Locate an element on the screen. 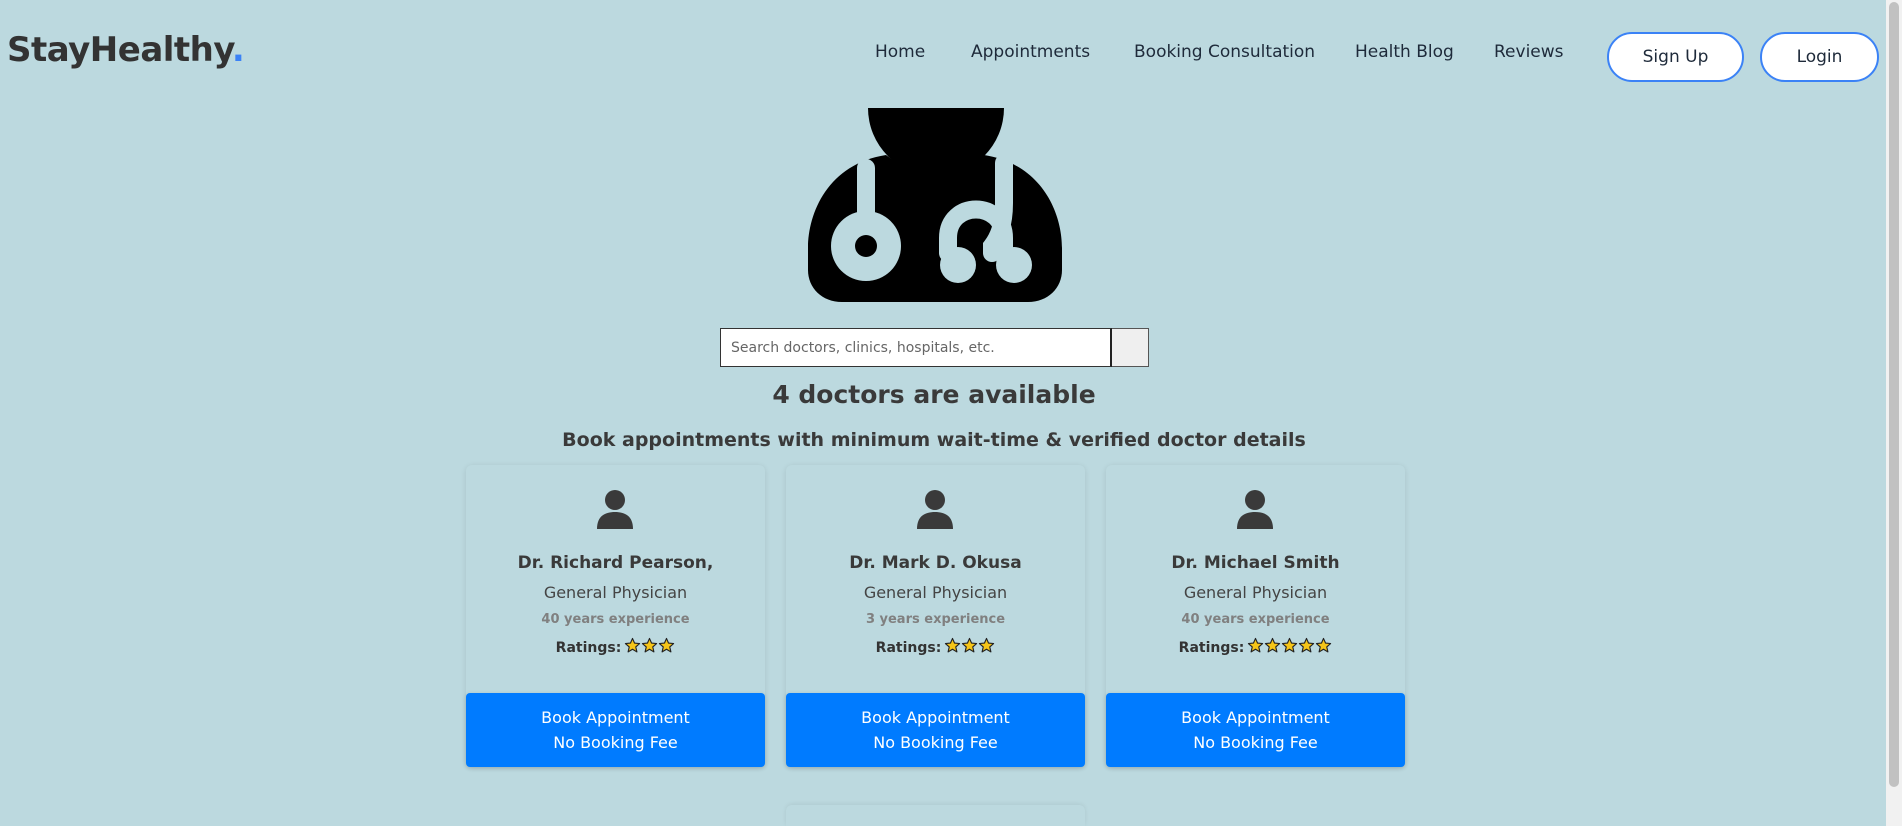 This screenshot has width=1902, height=826. search-input is located at coordinates (916, 347).